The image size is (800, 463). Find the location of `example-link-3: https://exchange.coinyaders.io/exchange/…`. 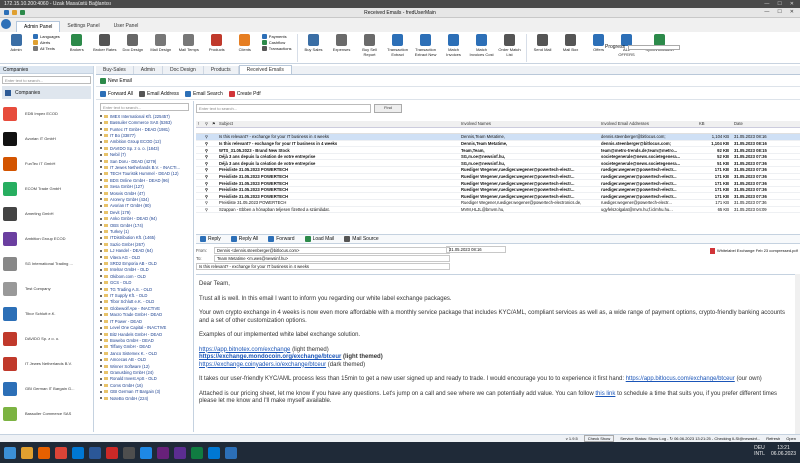

example-link-3: https://exchange.coinyaders.io/exchange/… is located at coordinates (262, 365).